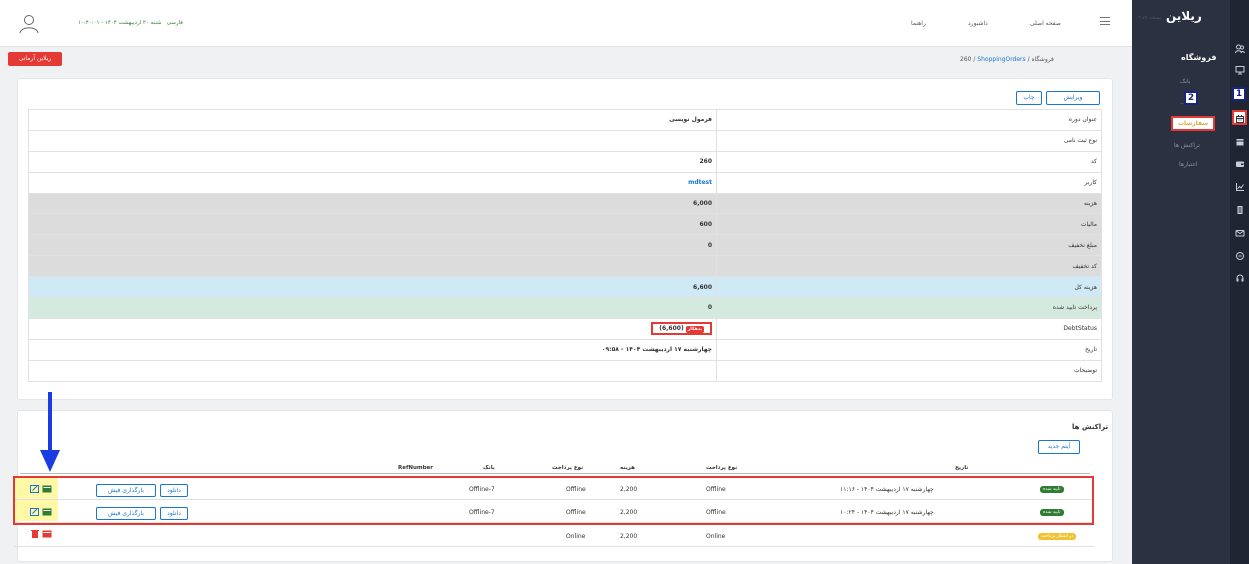 The image size is (1249, 564). I want to click on detail-label: هزینه, so click(909, 203).